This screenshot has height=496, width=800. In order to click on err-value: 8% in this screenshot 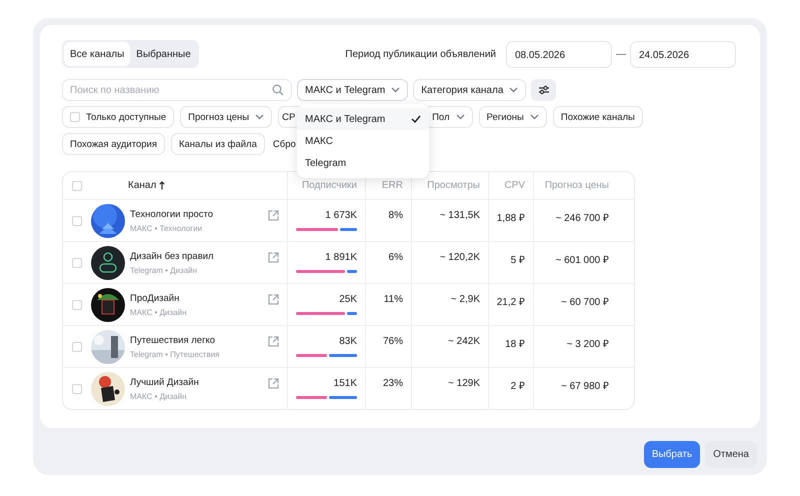, I will do `click(395, 215)`.